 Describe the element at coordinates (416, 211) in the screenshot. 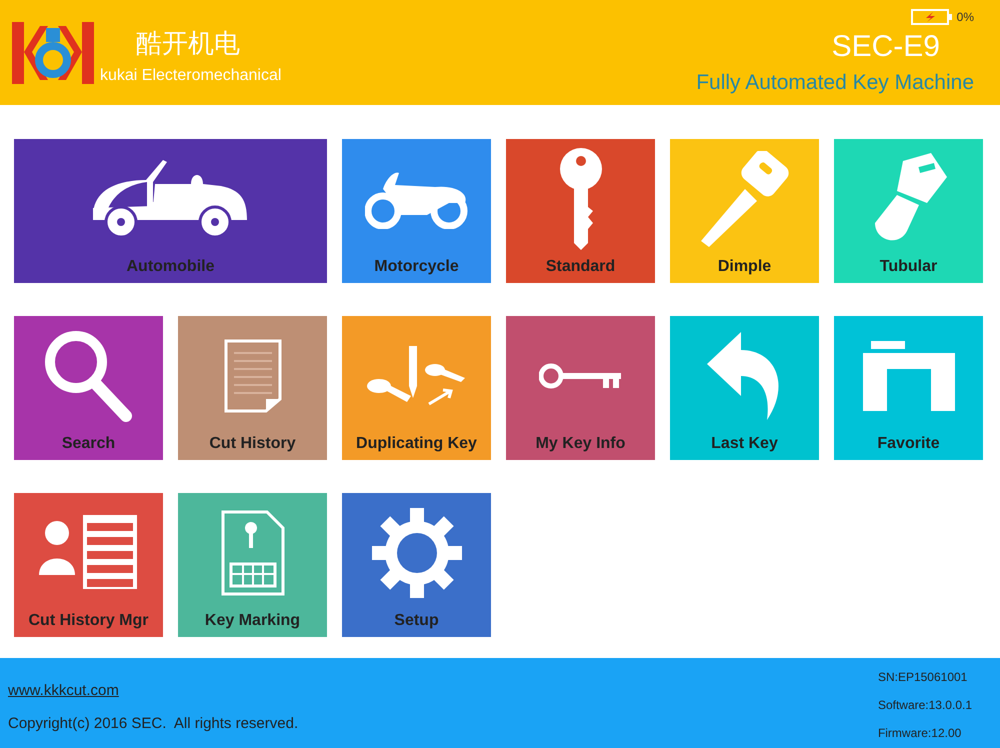

I see `menu-tile: Motorcycle` at that location.